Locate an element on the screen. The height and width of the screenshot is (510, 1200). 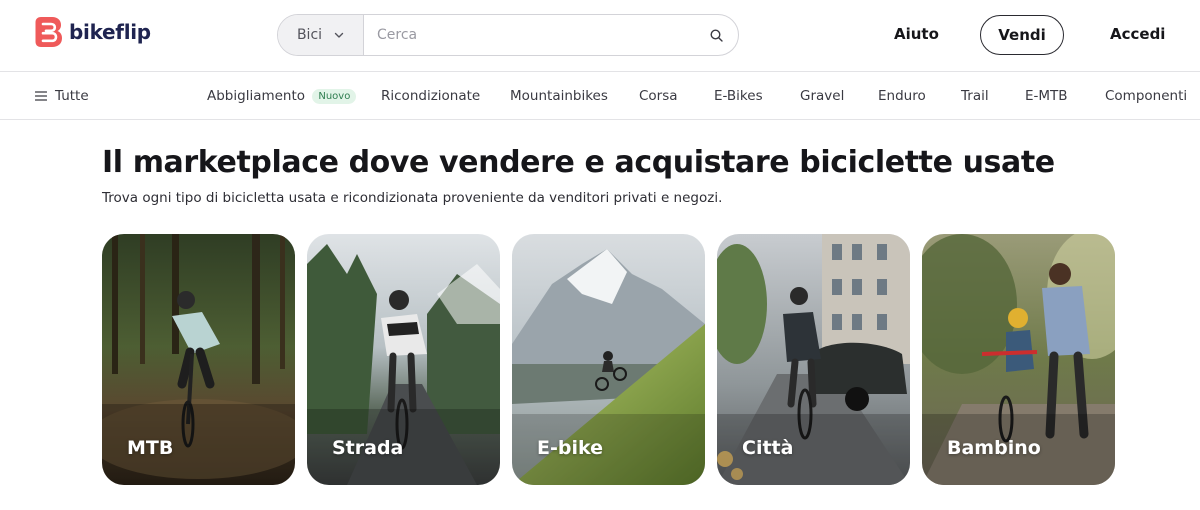
nav-item-e-bikes: E-Bikes is located at coordinates (738, 96).